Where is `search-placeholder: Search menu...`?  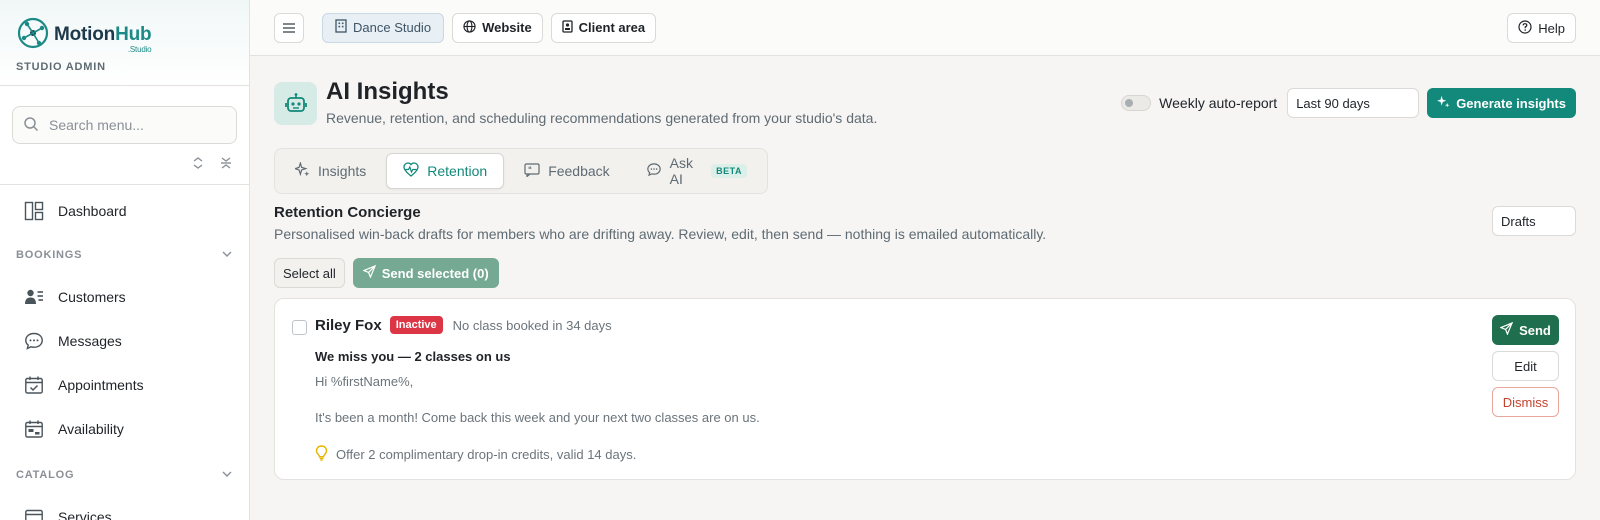 search-placeholder: Search menu... is located at coordinates (96, 125).